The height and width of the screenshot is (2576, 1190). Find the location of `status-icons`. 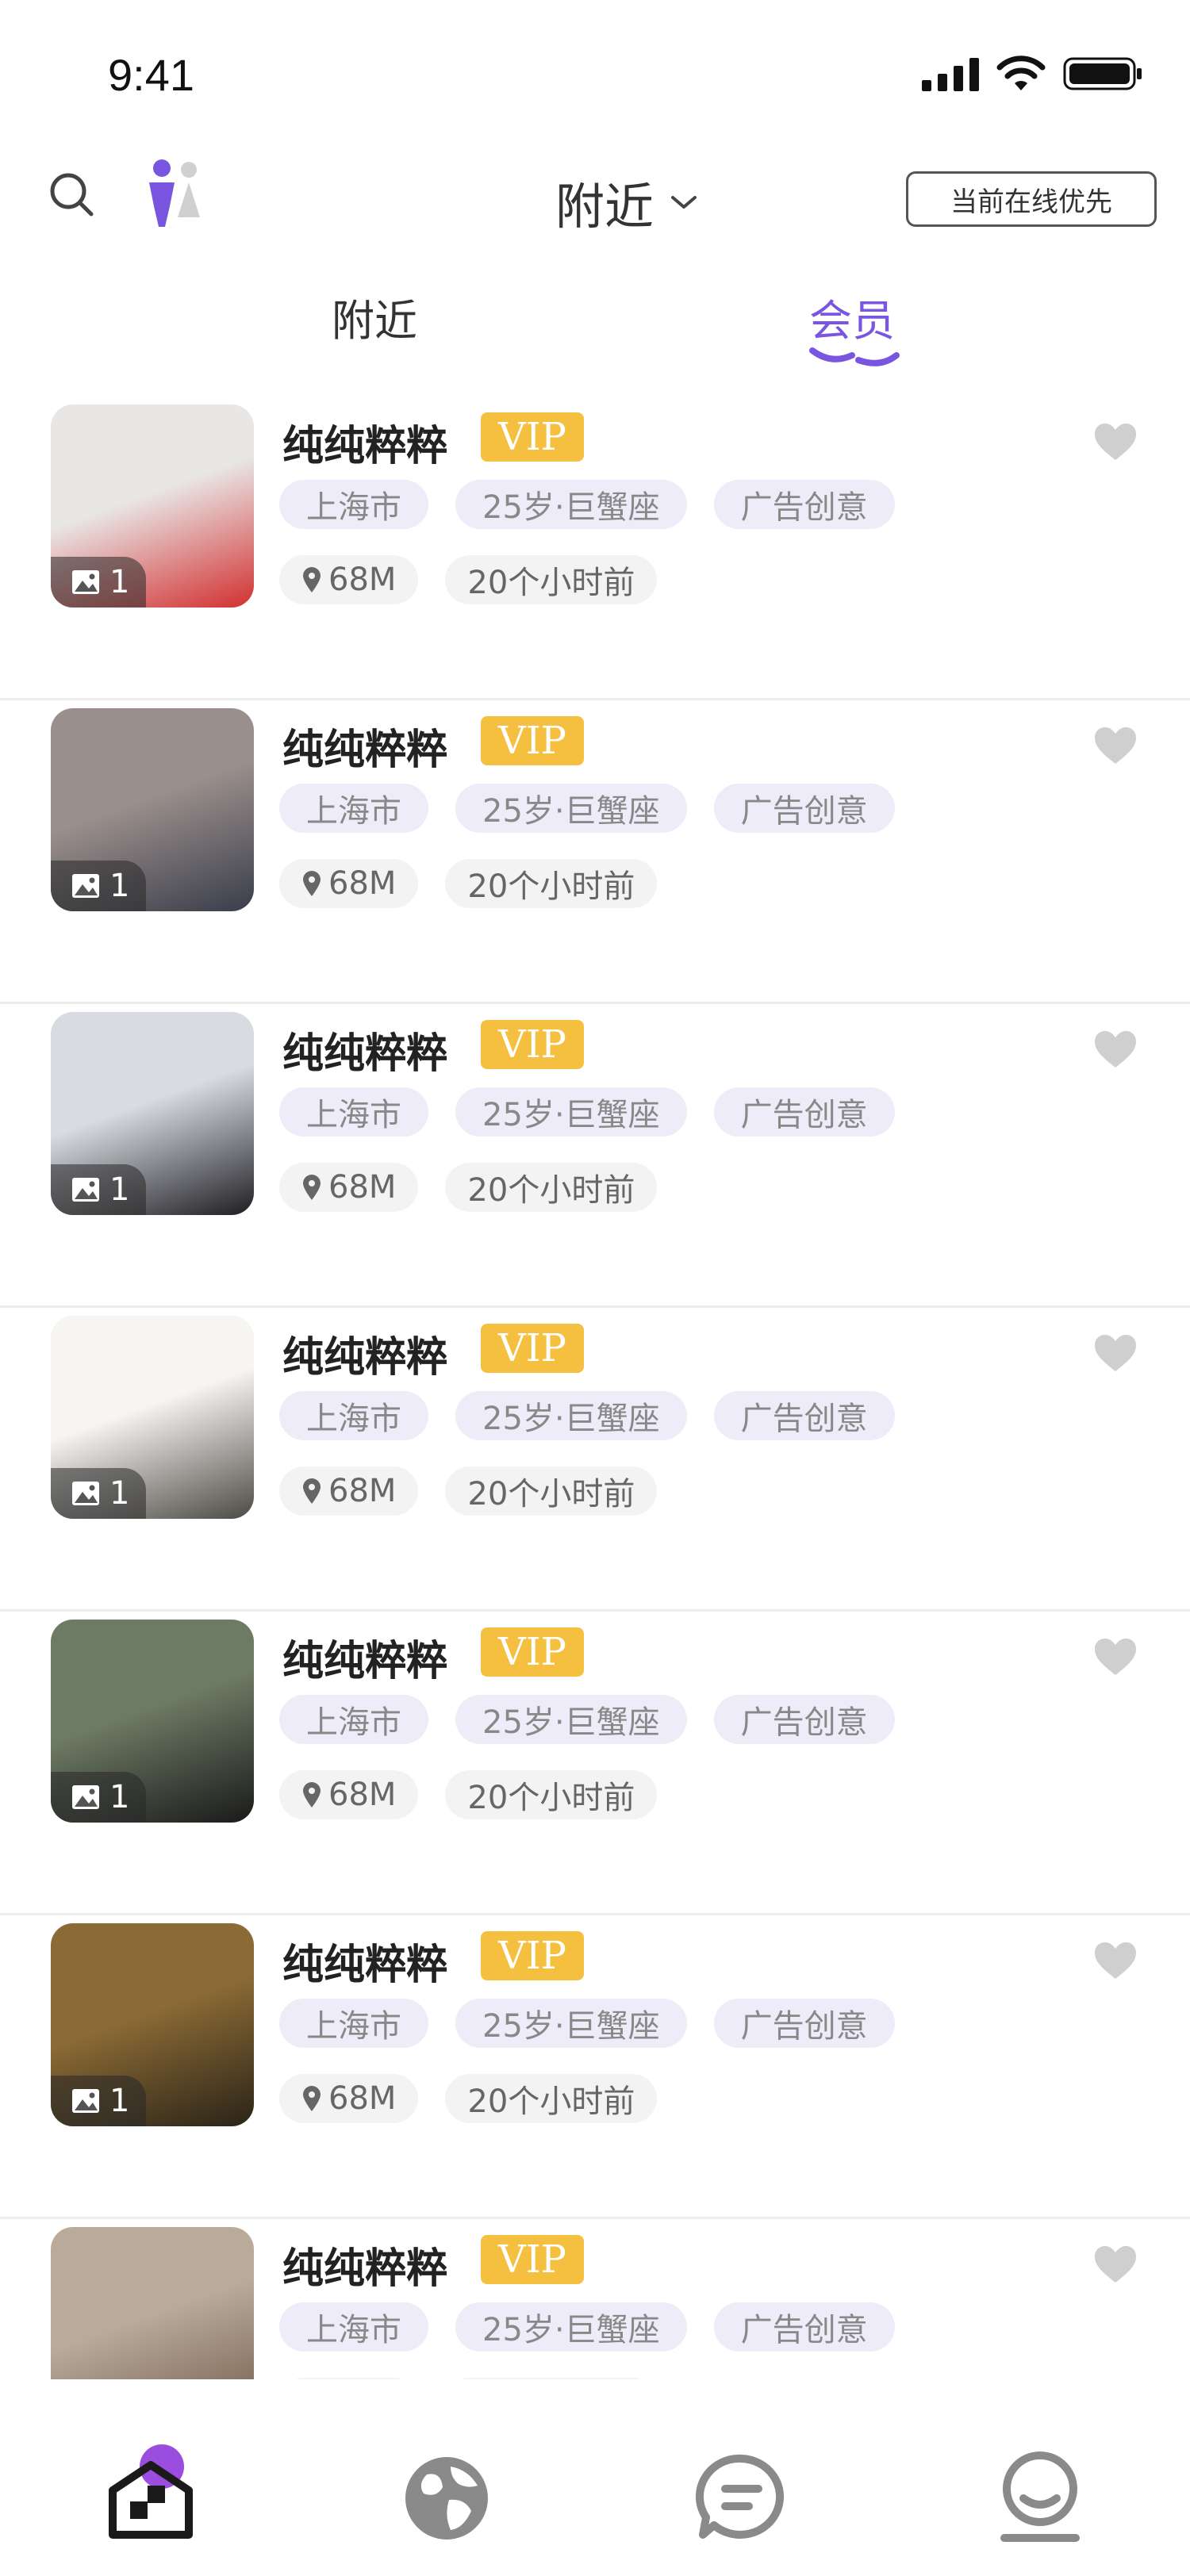

status-icons is located at coordinates (1032, 74).